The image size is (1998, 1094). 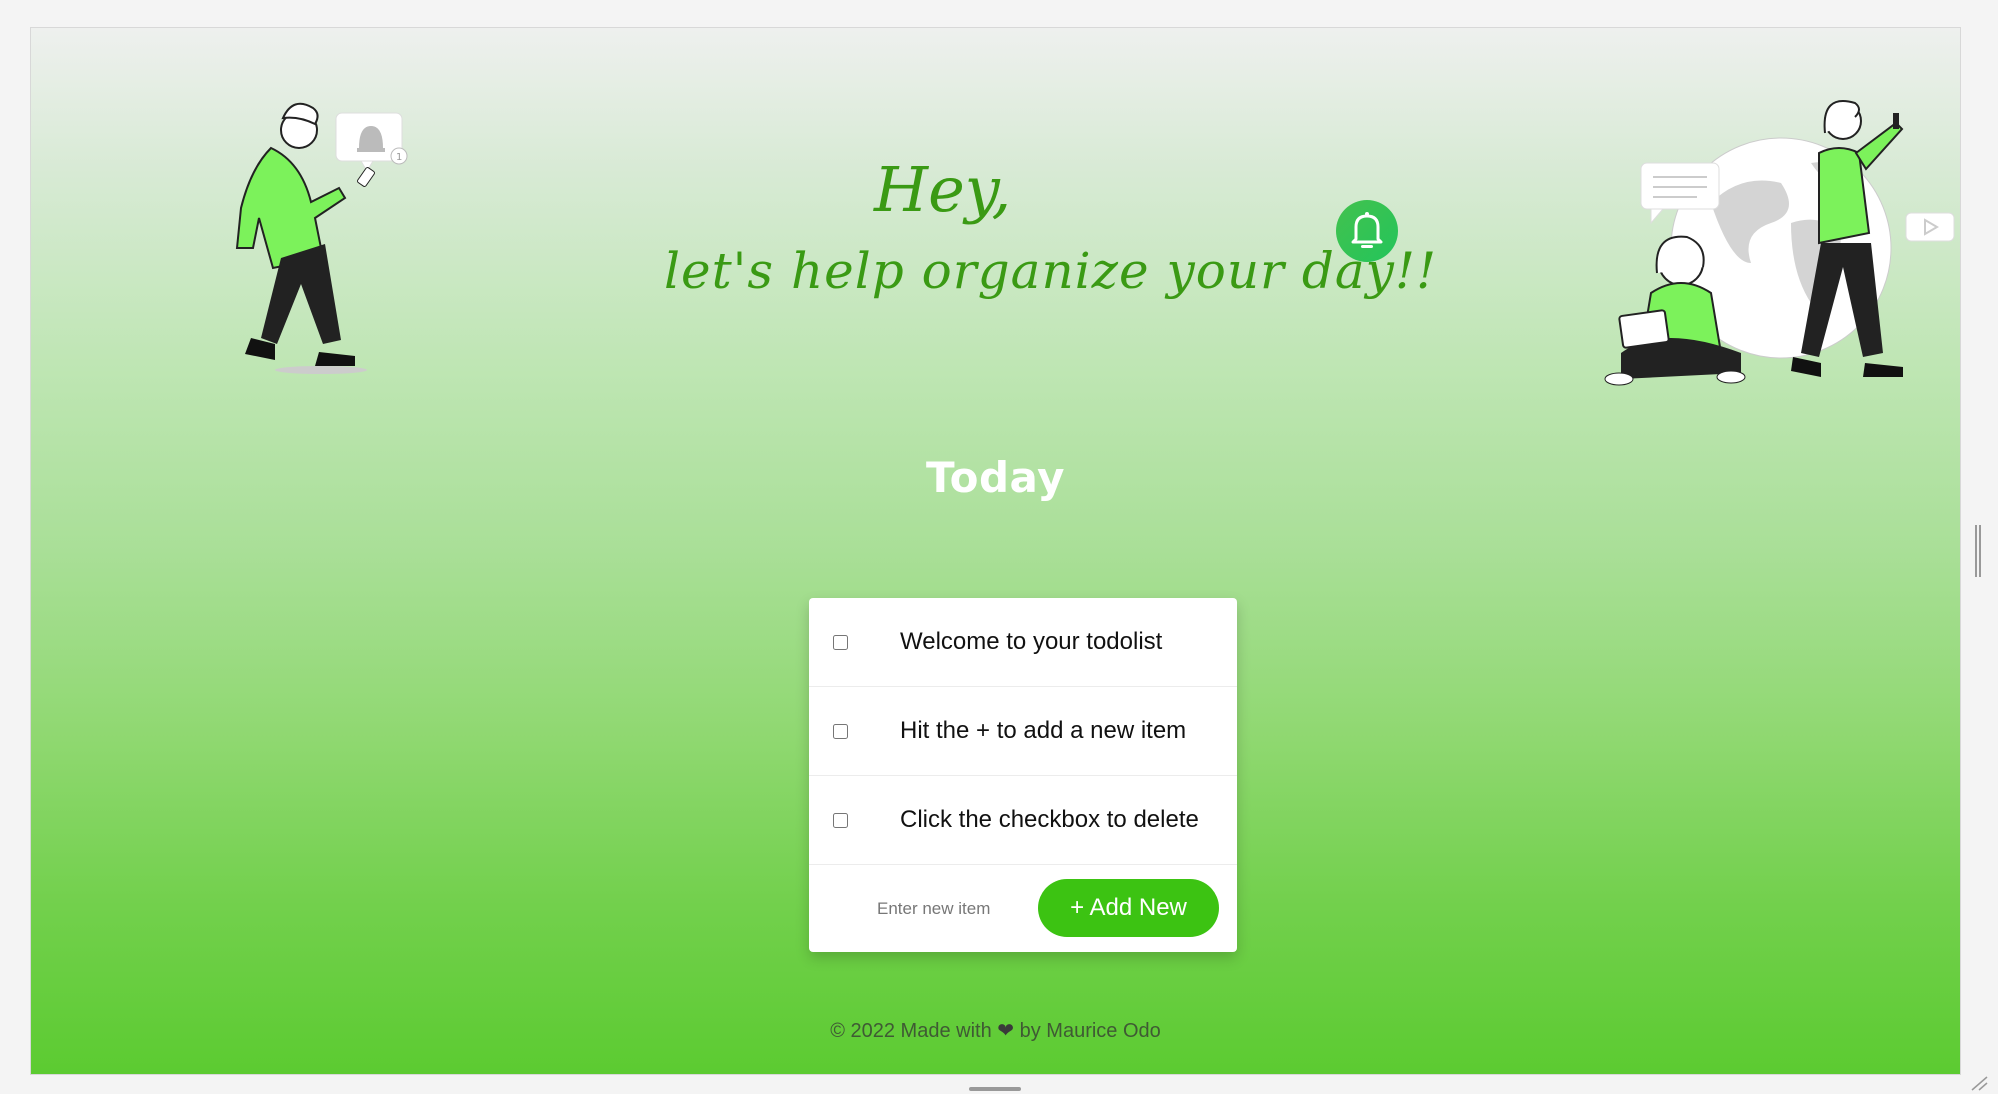 I want to click on bell-icon, so click(x=1367, y=230).